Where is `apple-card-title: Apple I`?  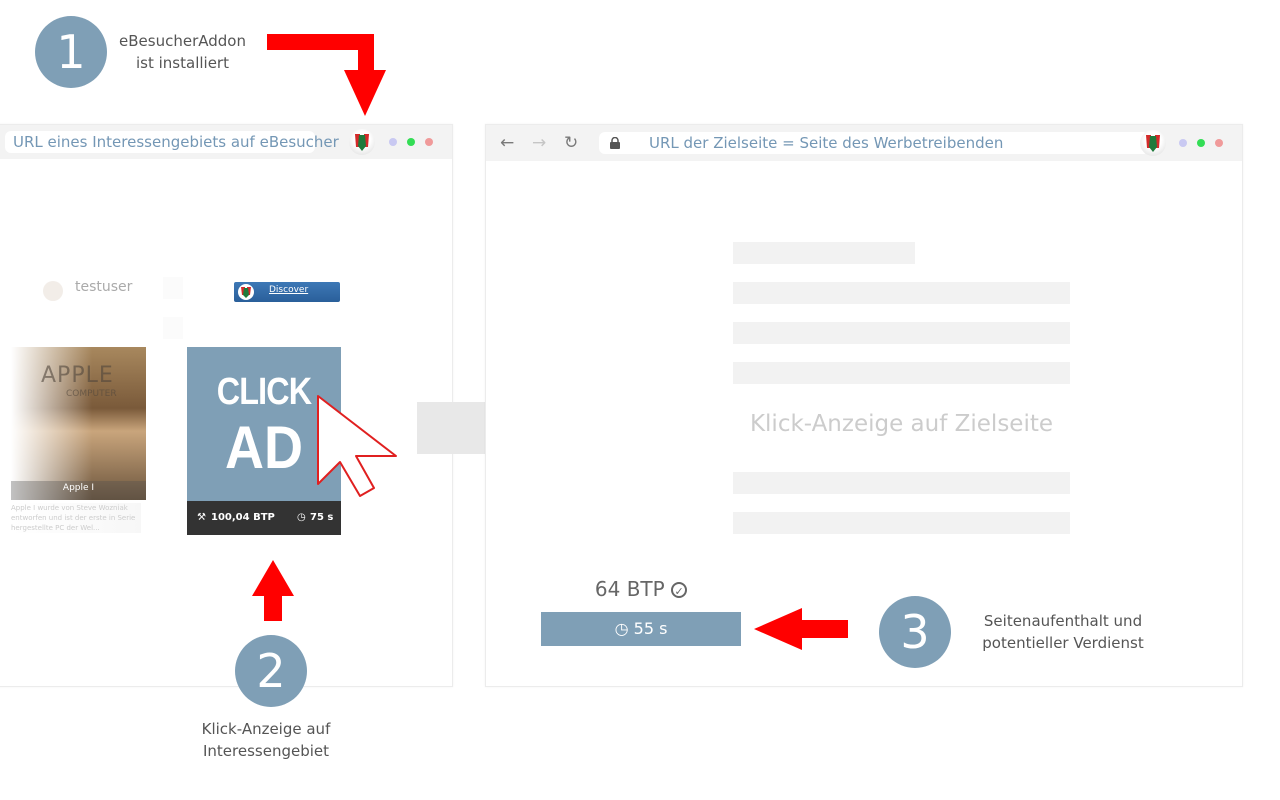
apple-card-title: Apple I is located at coordinates (78, 488).